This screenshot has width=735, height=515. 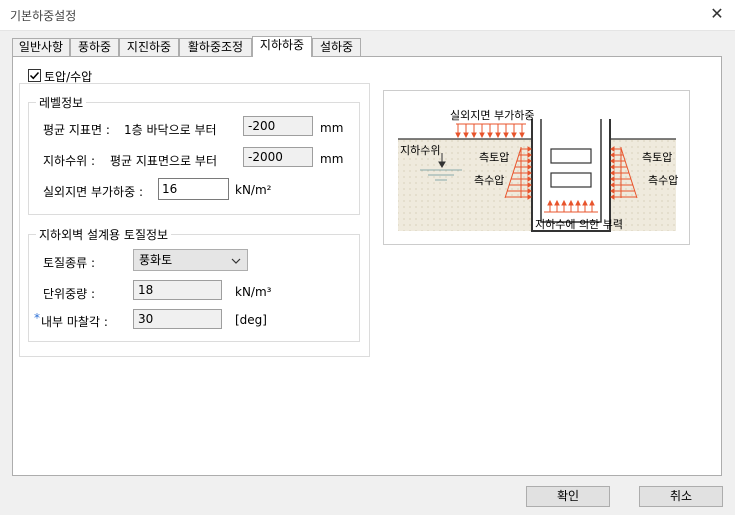 What do you see at coordinates (663, 180) in the screenshot?
I see `diagram-water-pressure-right: 측수압` at bounding box center [663, 180].